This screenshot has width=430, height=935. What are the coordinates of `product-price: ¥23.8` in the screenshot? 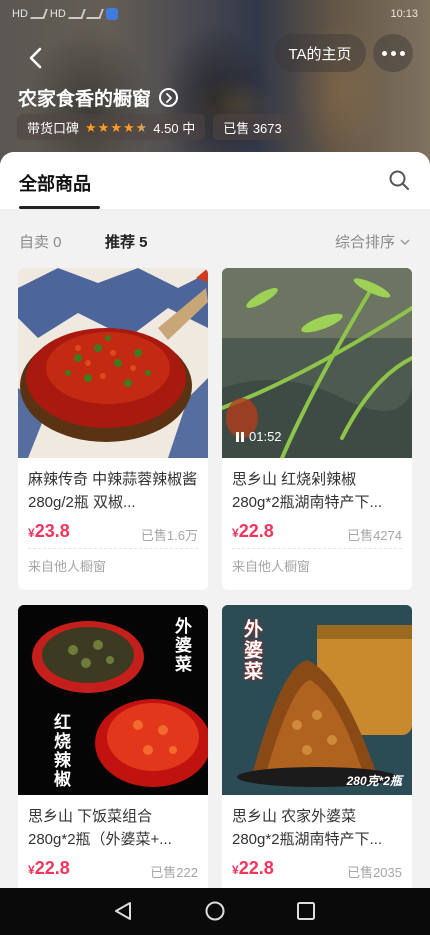 It's located at (49, 531).